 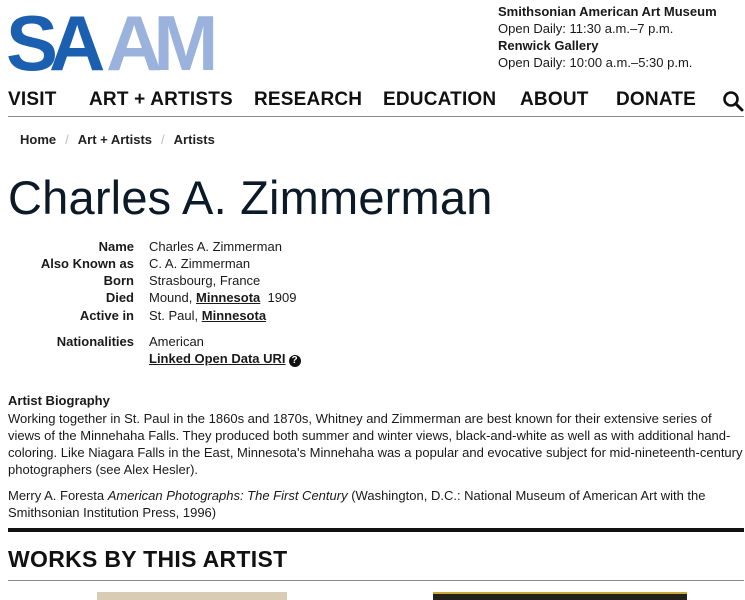 What do you see at coordinates (161, 100) in the screenshot?
I see `nav-item-art-artists: ART + ARTISTS` at bounding box center [161, 100].